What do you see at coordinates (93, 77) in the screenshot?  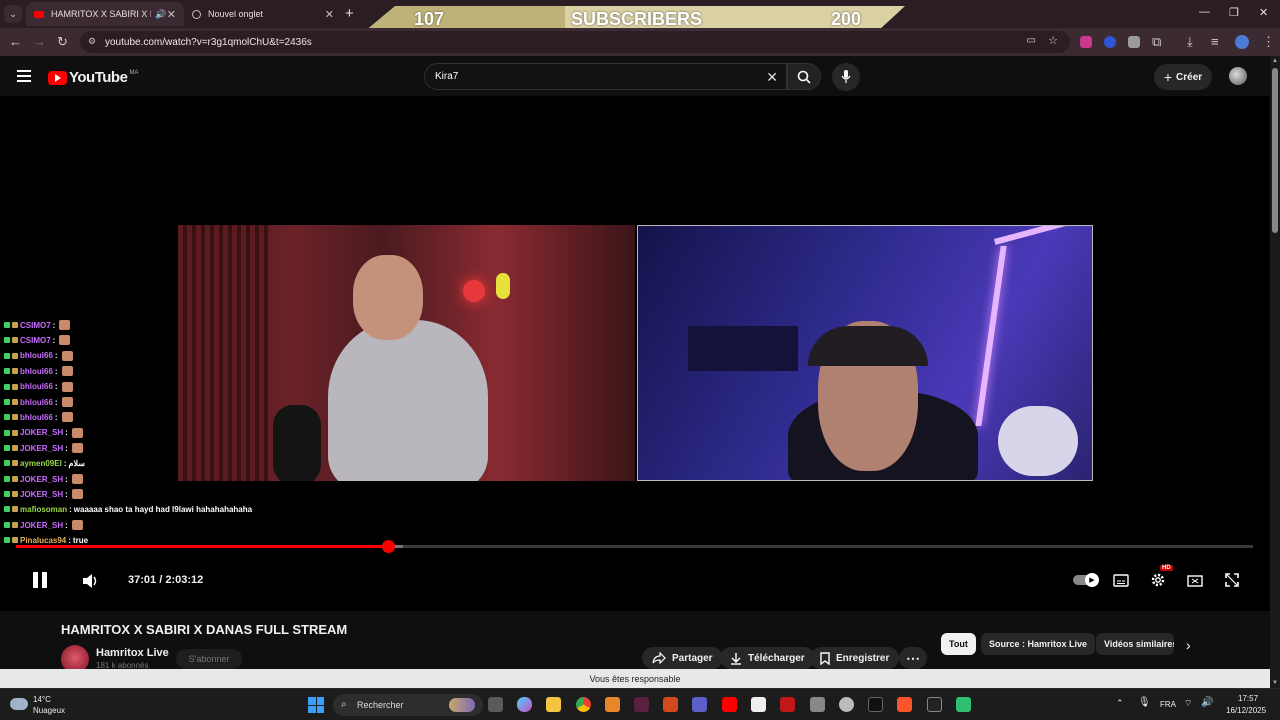 I see `youtube-logo: YouTube MA` at bounding box center [93, 77].